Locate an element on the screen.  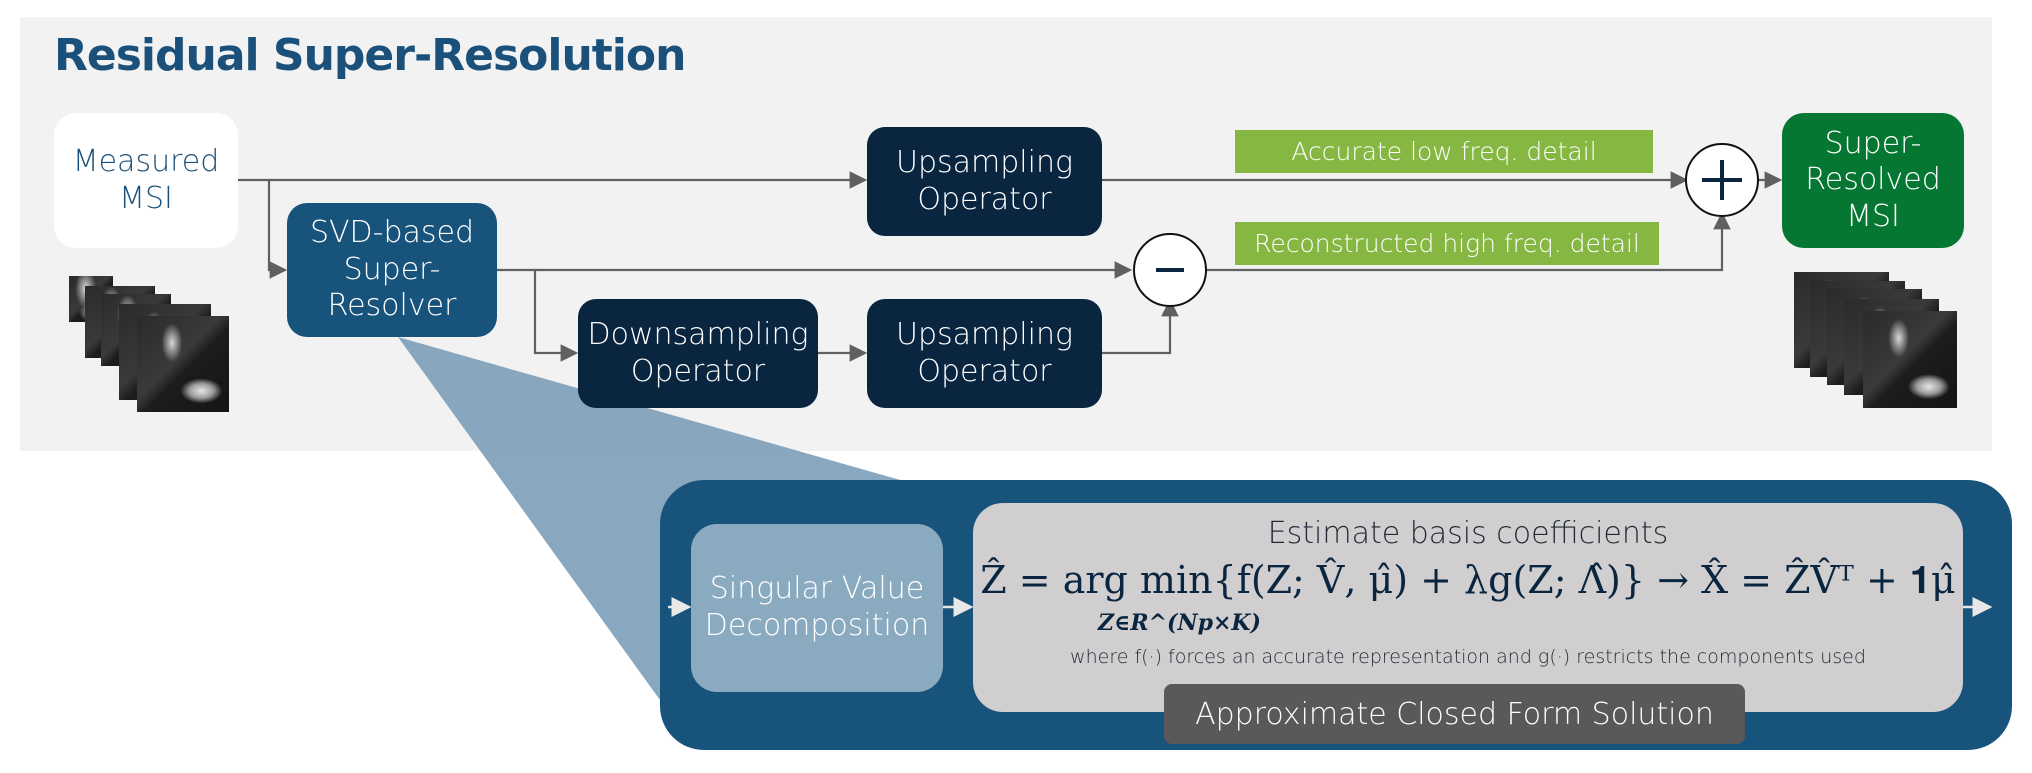
upsampling-operator-top: Upsampling Operator is located at coordinates (984, 181).